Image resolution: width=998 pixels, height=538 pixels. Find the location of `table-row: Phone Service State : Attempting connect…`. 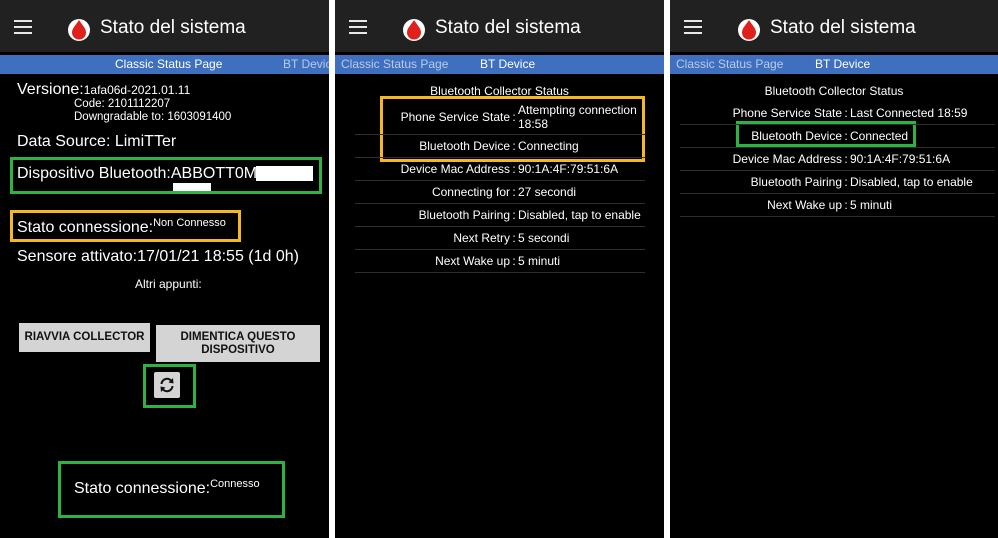

table-row: Phone Service State : Attempting connect… is located at coordinates (500, 117).